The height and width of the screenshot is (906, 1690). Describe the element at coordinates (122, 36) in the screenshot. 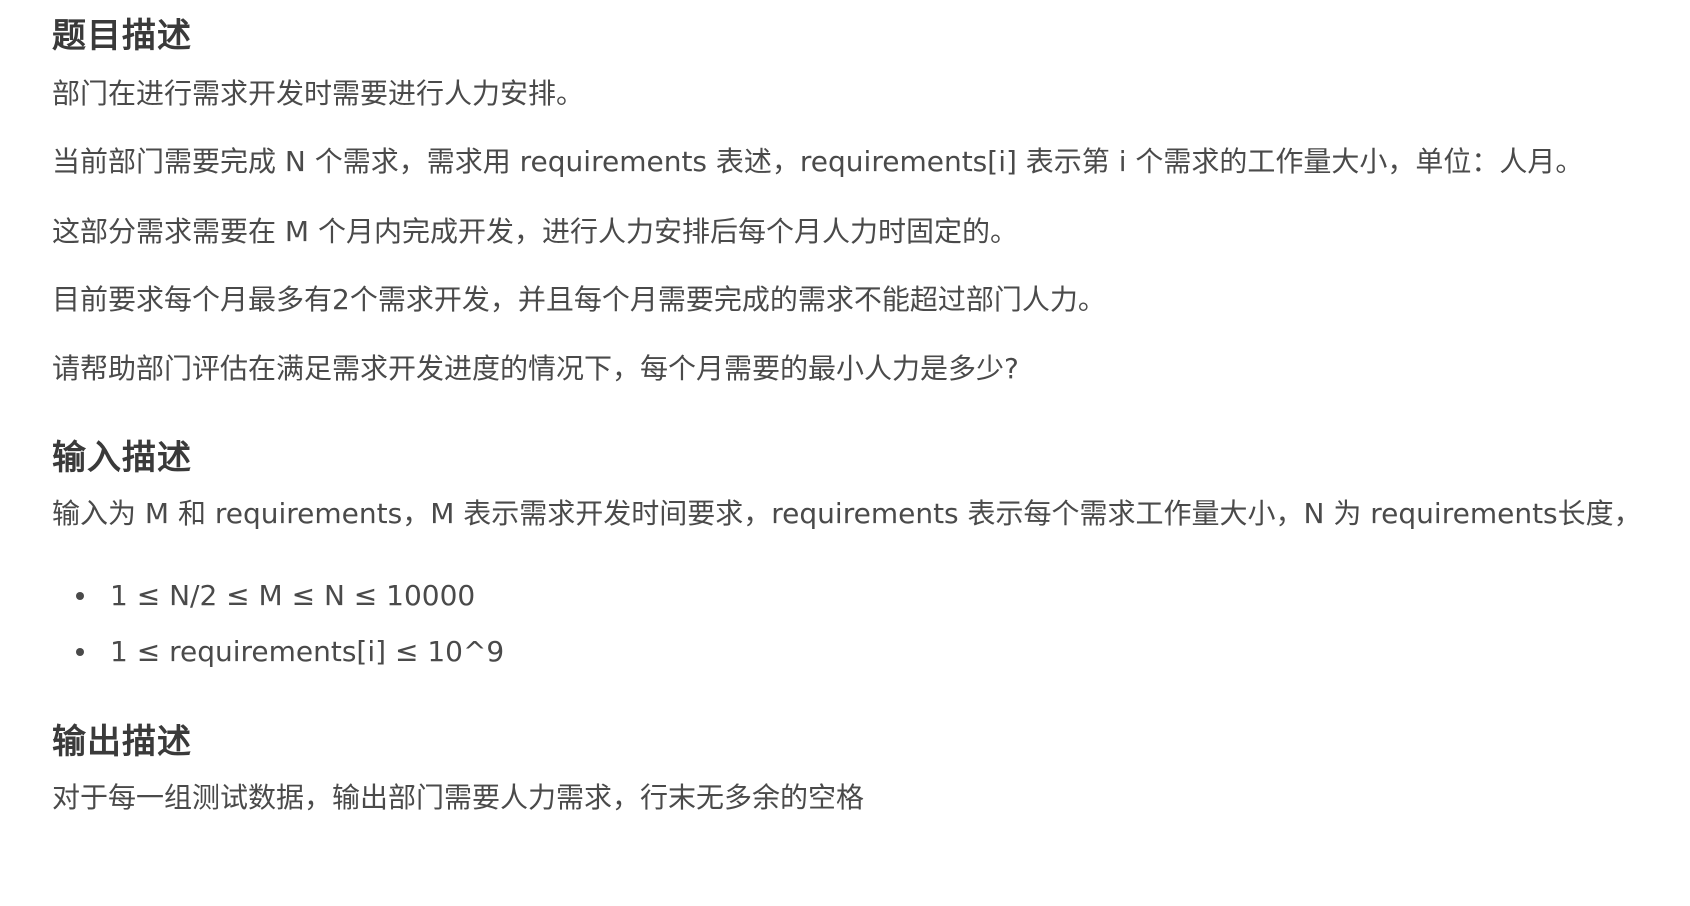

I see `description-heading: 题目描述` at that location.